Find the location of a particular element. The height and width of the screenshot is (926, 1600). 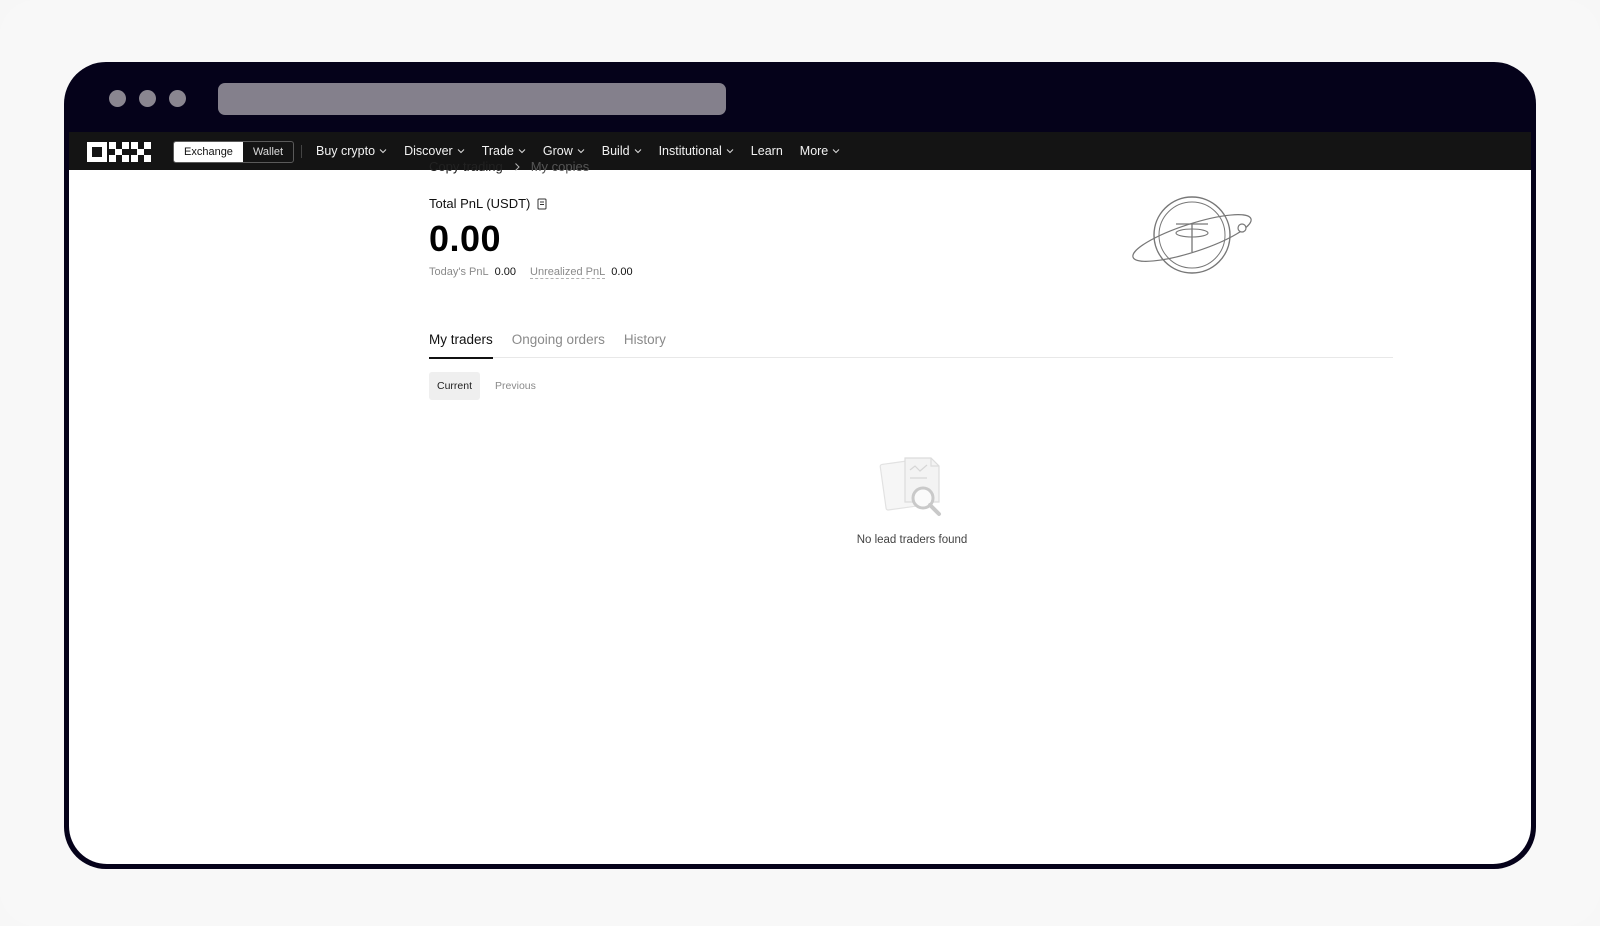

total-pnl-heading: Total PnL (USDT) is located at coordinates (488, 203).